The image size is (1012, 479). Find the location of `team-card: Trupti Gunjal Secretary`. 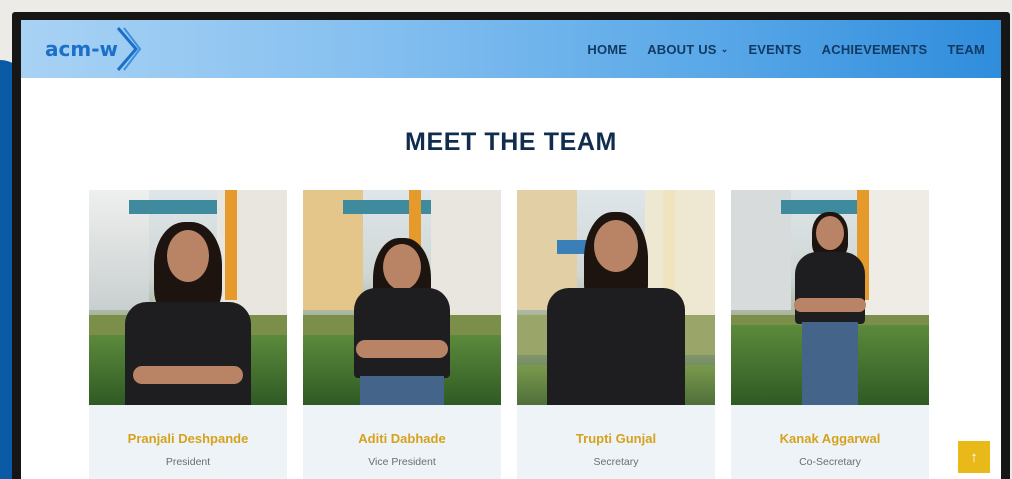

team-card: Trupti Gunjal Secretary is located at coordinates (616, 334).